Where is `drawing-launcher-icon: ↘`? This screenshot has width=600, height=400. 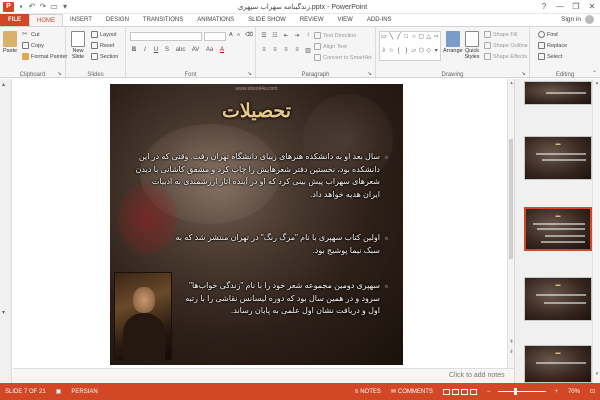
drawing-launcher-icon: ↘ is located at coordinates (523, 73).